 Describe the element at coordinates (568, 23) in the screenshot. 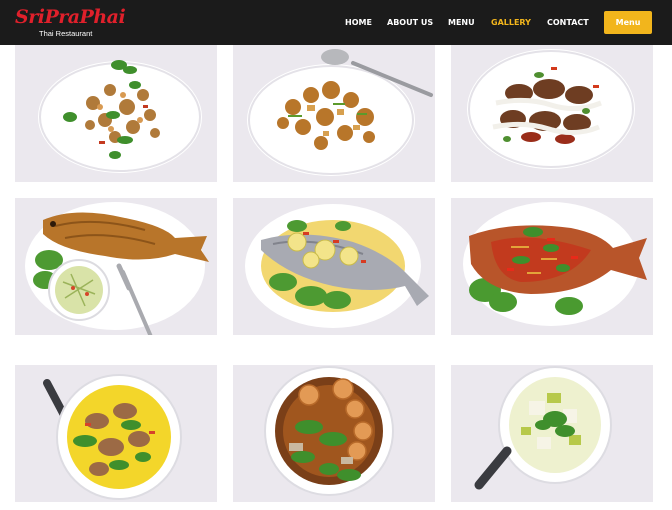

I see `nav-contact: CONTACT` at that location.